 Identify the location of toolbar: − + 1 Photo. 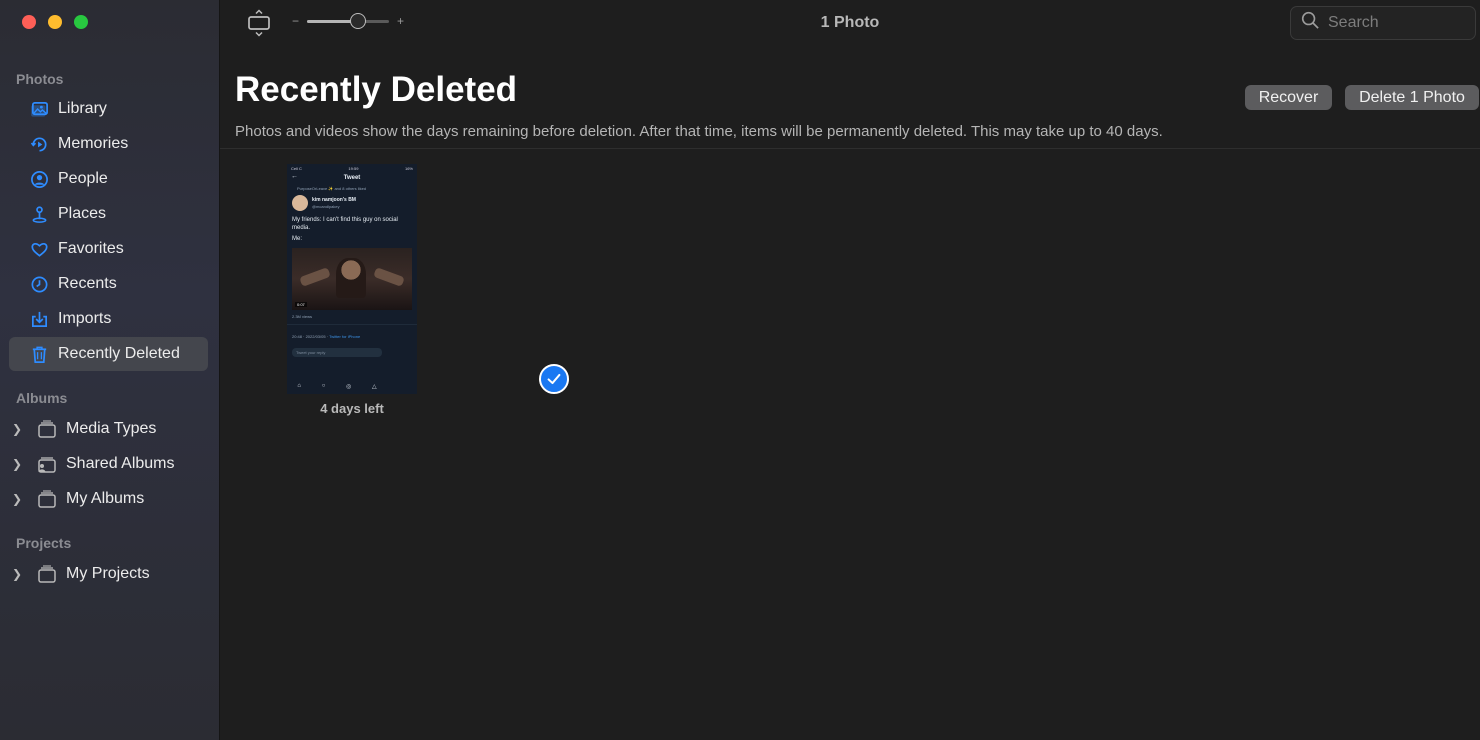
(850, 23).